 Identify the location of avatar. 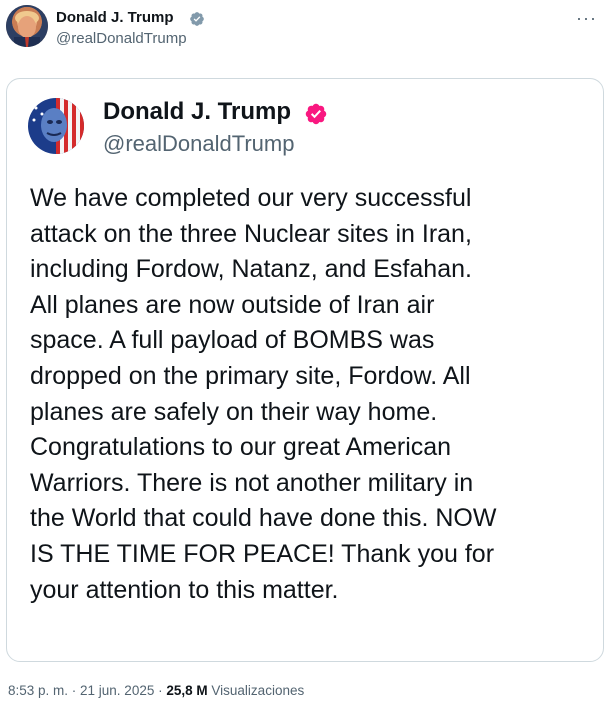
(27, 26).